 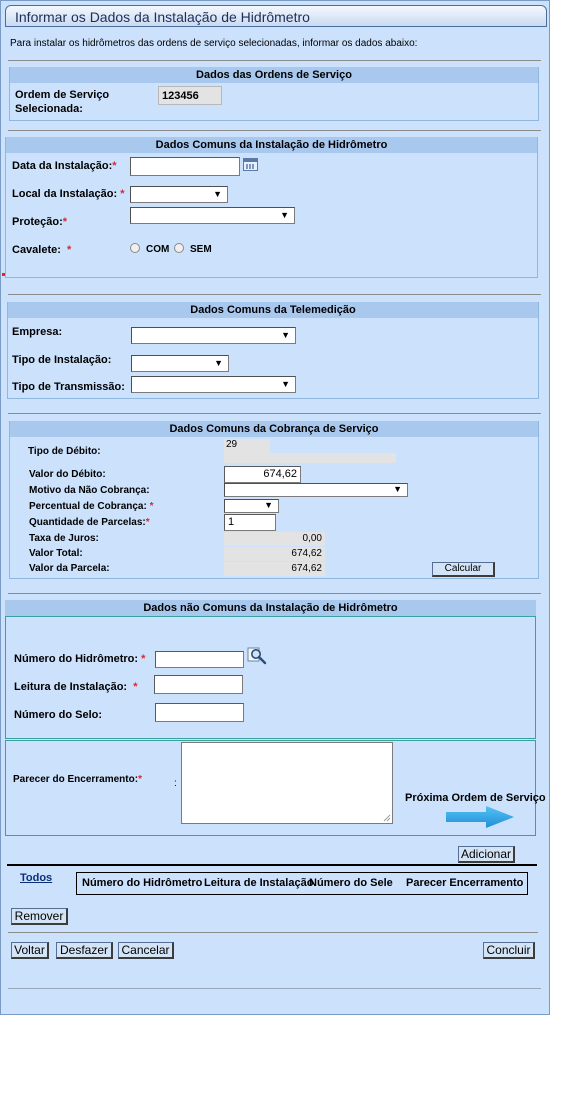 What do you see at coordinates (509, 950) in the screenshot?
I see `concluir-button: Concluir` at bounding box center [509, 950].